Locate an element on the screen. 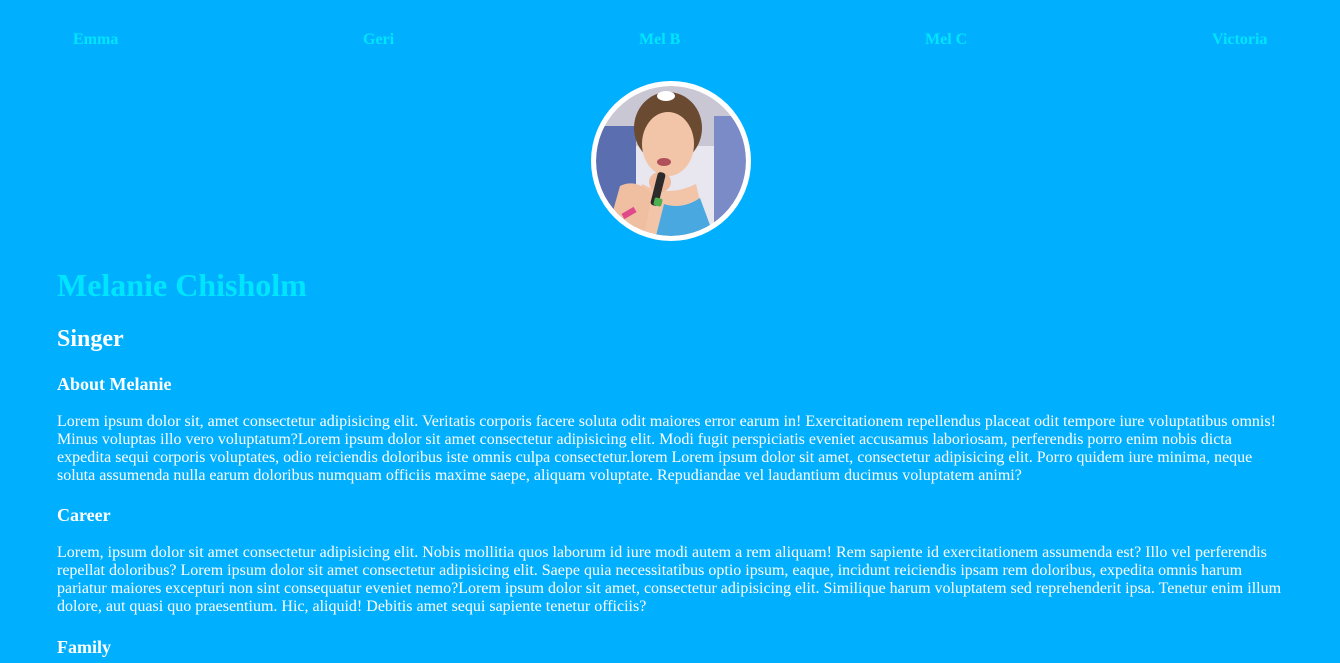 The width and height of the screenshot is (1340, 663). about-heading: About Melanie is located at coordinates (114, 384).